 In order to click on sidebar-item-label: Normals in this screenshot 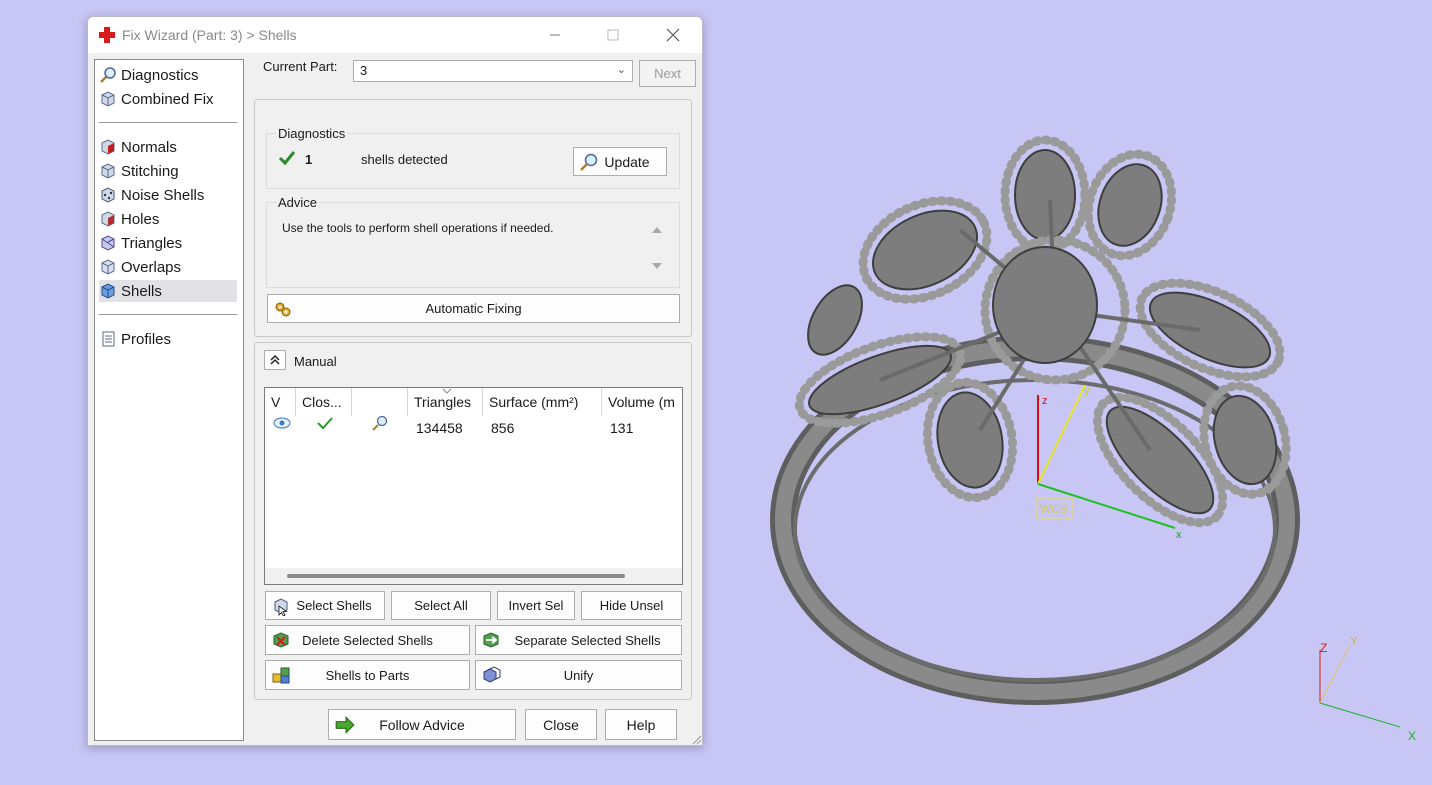, I will do `click(149, 147)`.